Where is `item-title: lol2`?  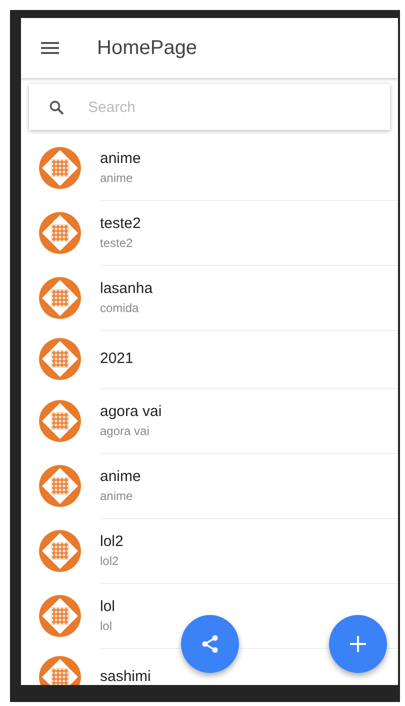 item-title: lol2 is located at coordinates (112, 541).